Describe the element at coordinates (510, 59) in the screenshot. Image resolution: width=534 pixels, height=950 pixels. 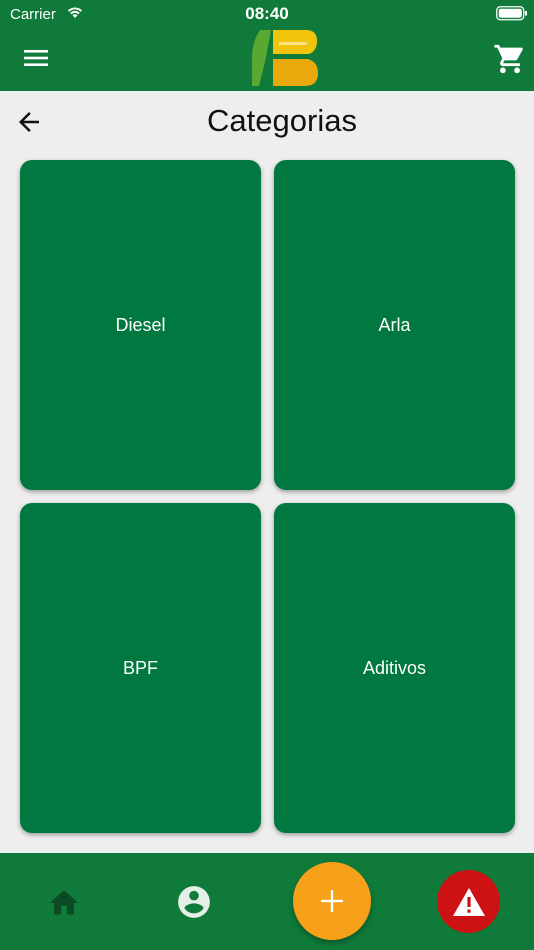
I see `cart-icon` at that location.